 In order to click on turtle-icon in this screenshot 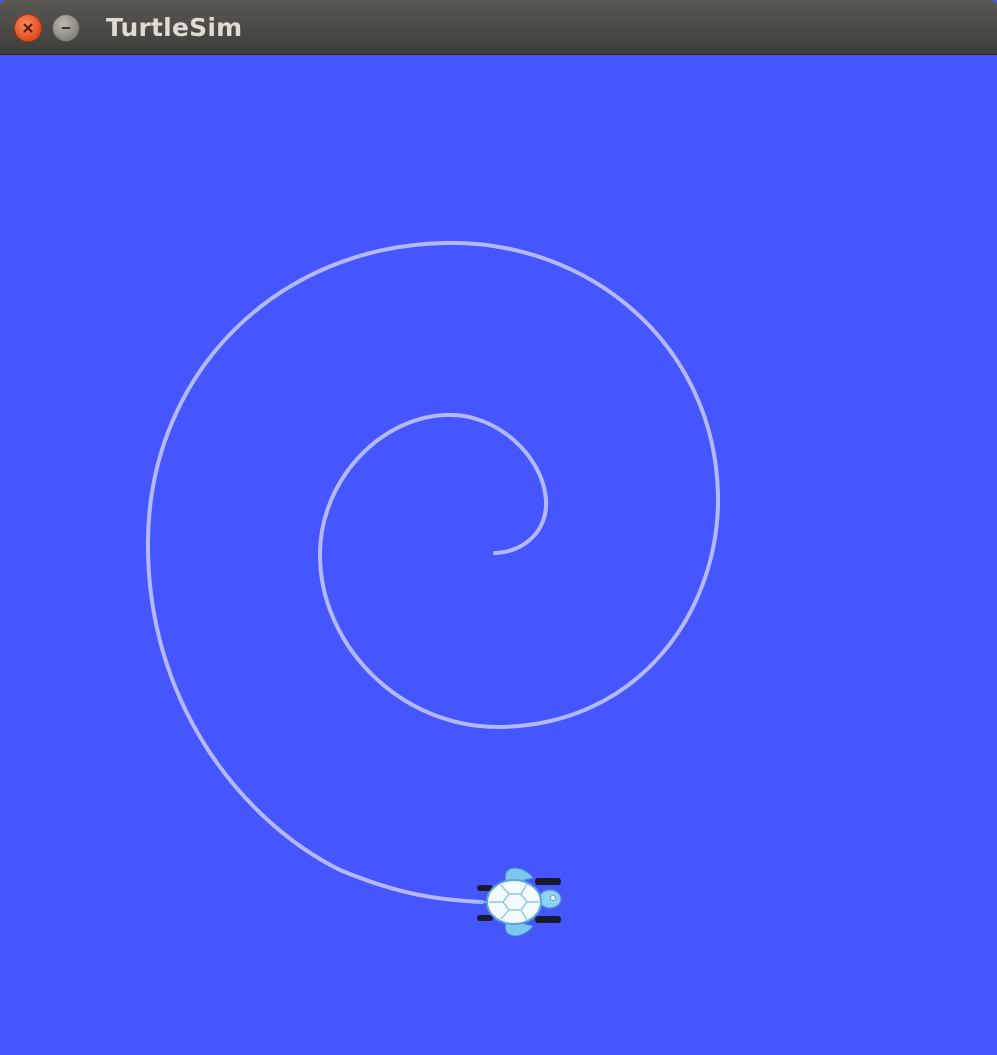, I will do `click(519, 902)`.